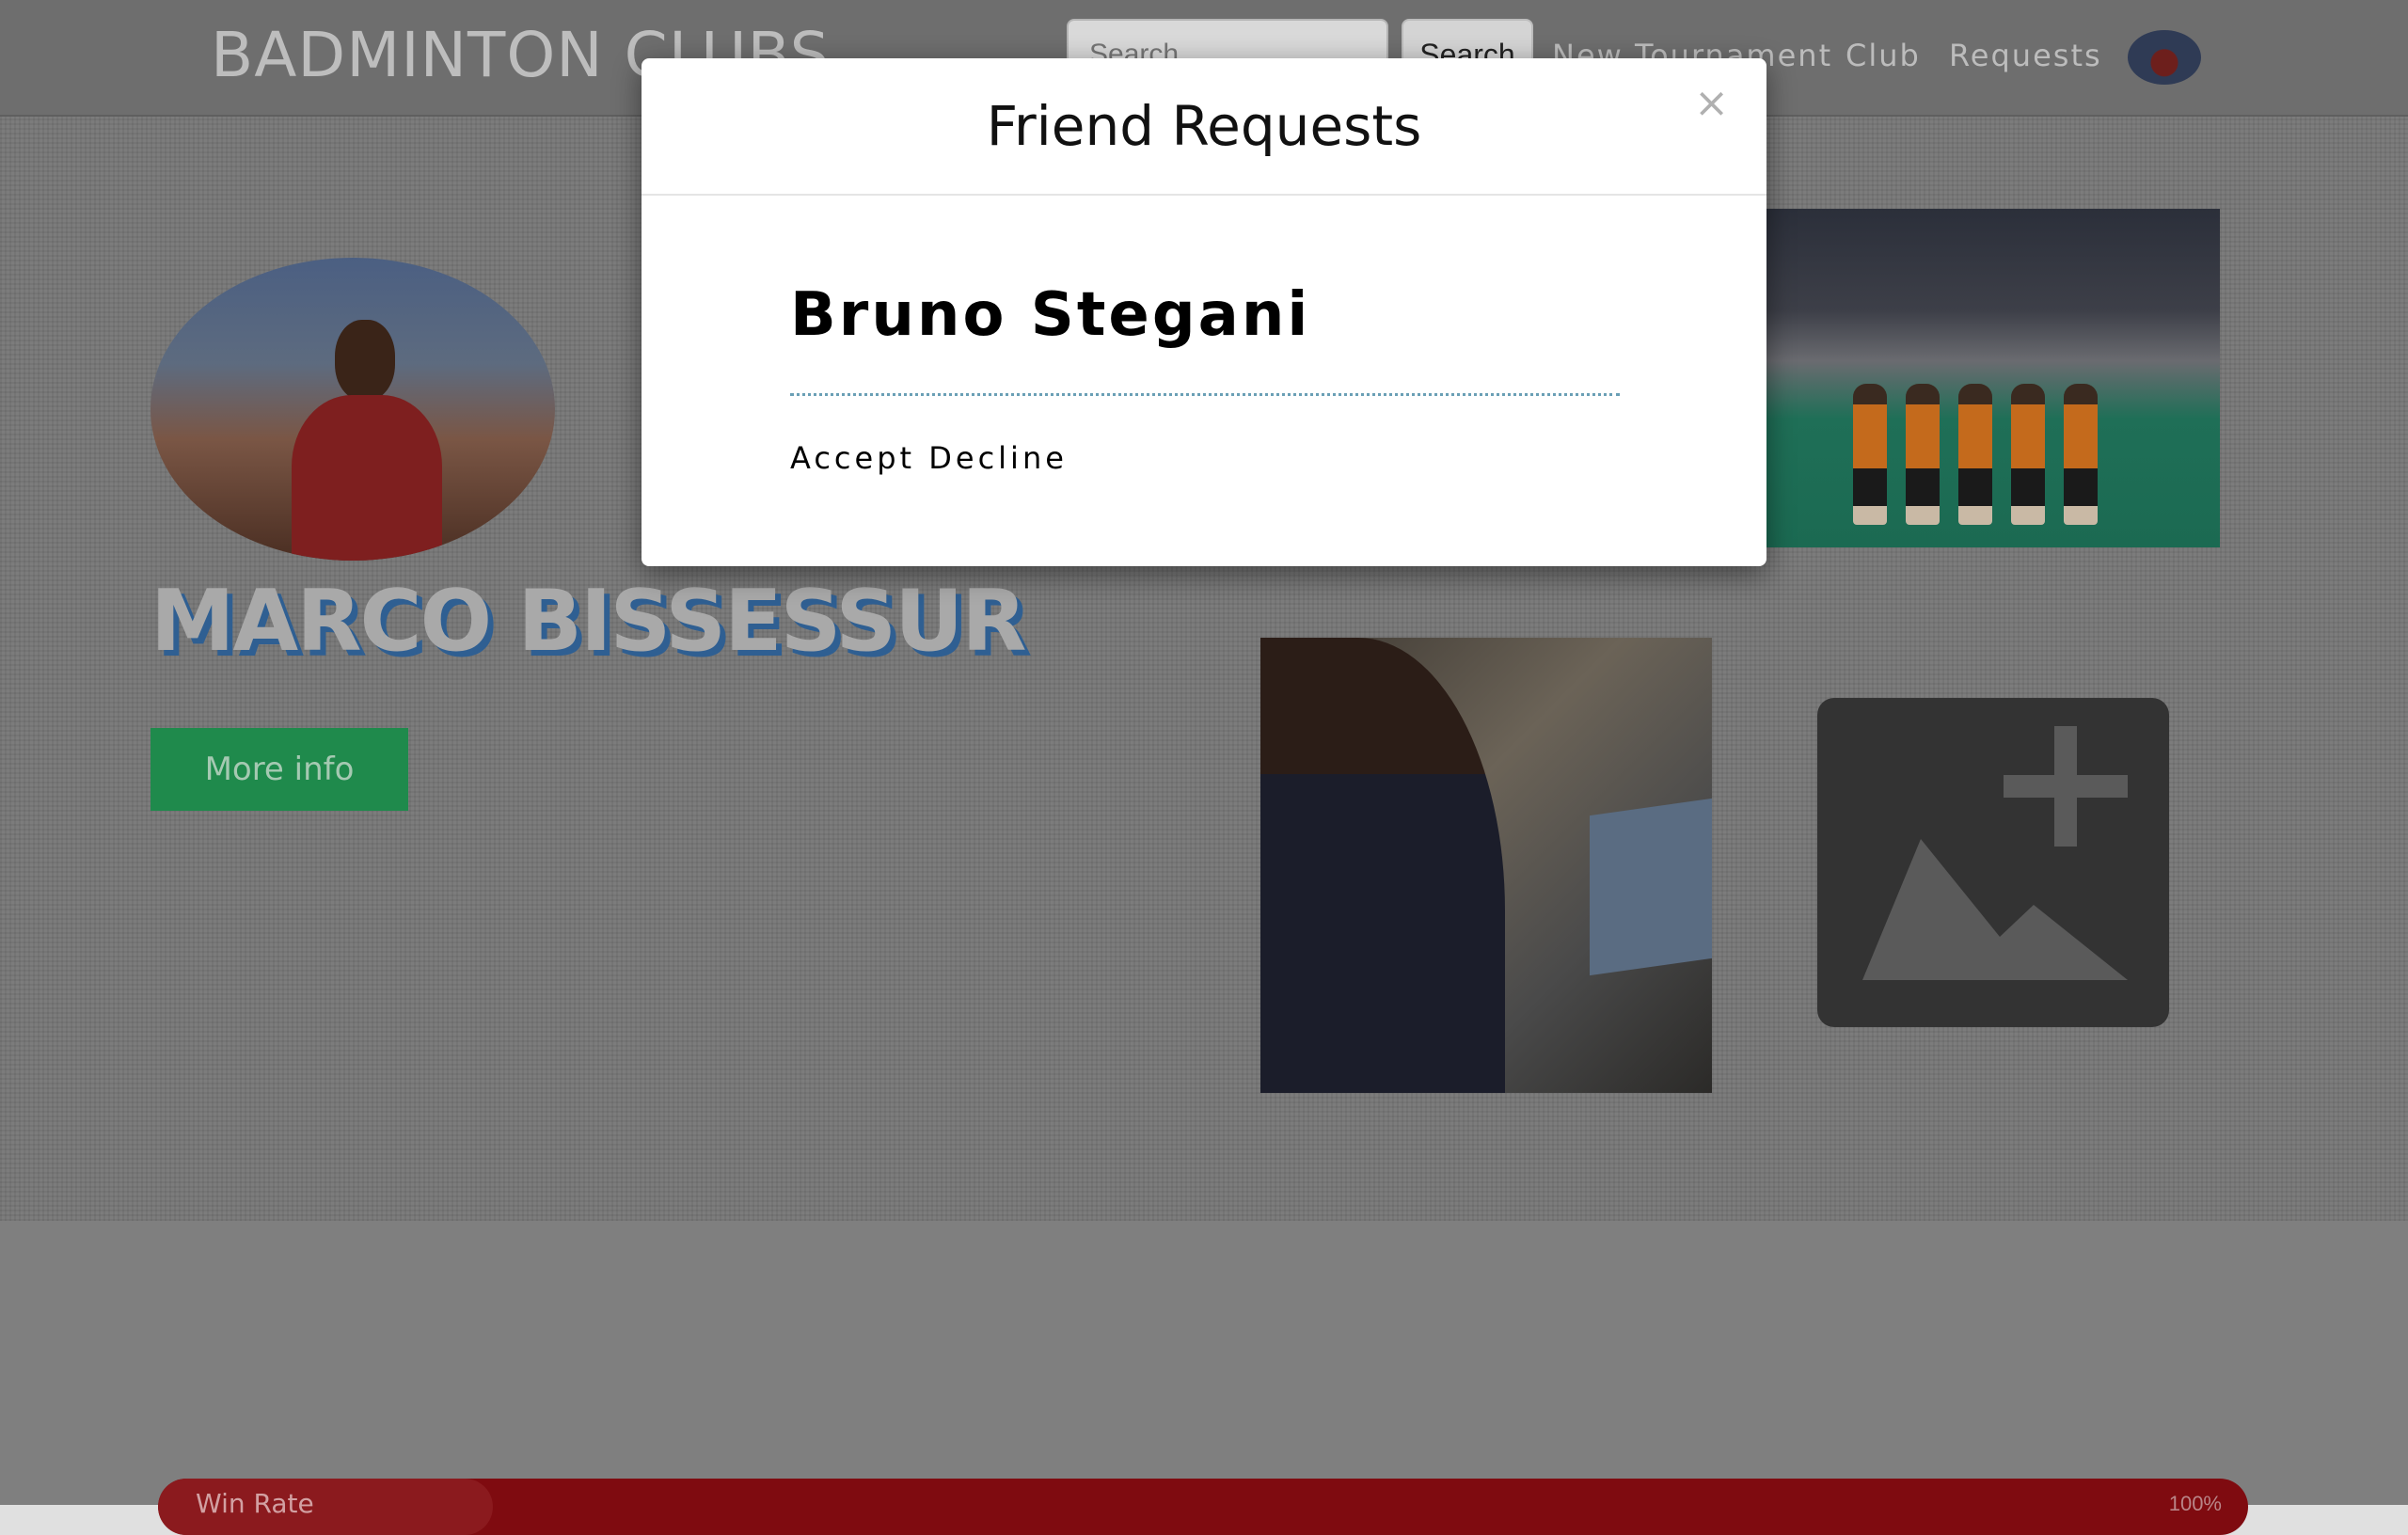 The height and width of the screenshot is (1535, 2408). I want to click on decline-button: Decline, so click(998, 458).